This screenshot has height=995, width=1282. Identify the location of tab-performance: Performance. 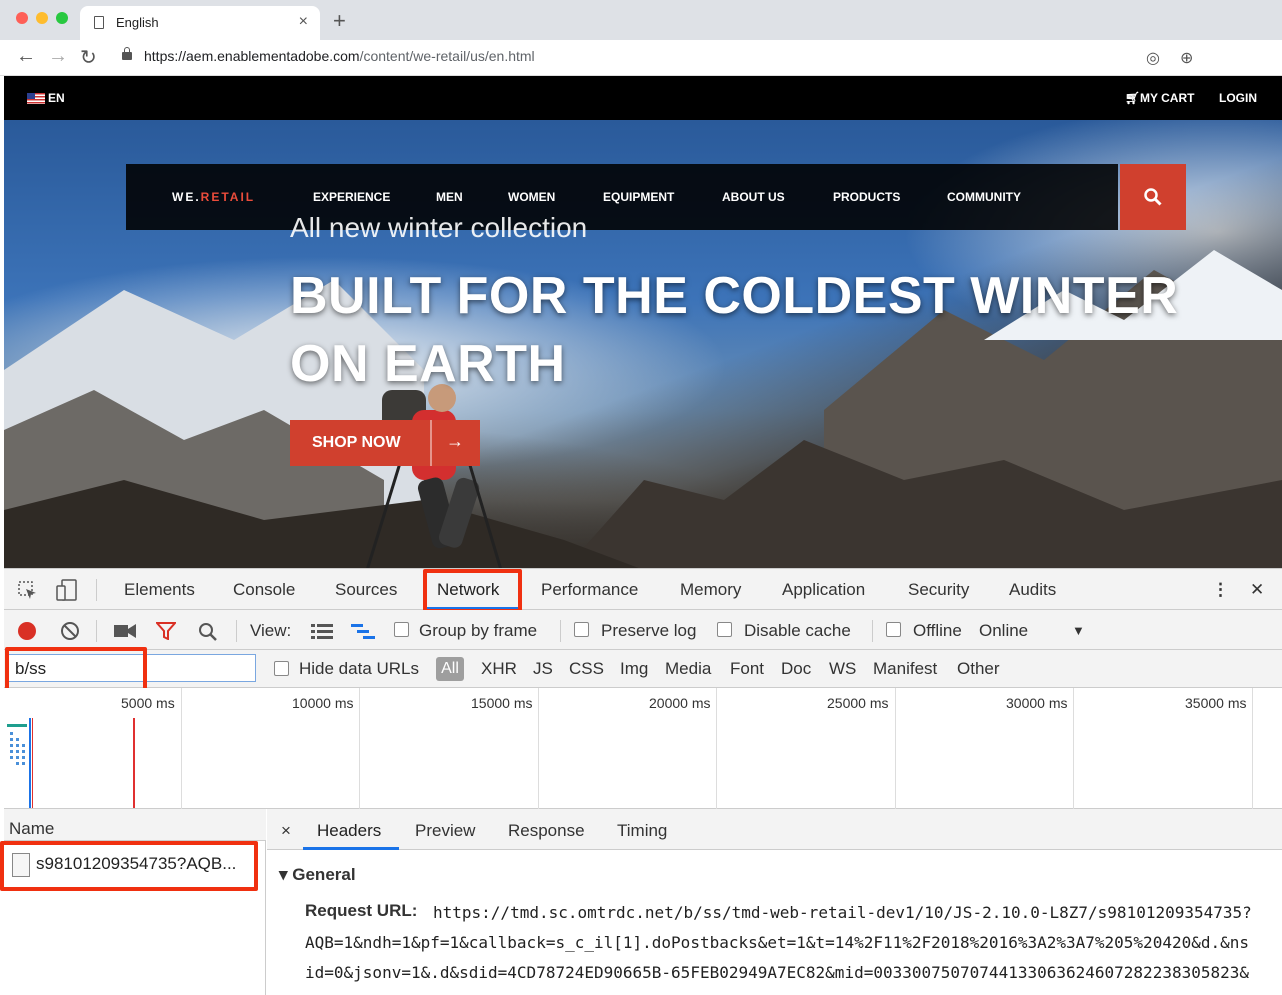
(589, 590).